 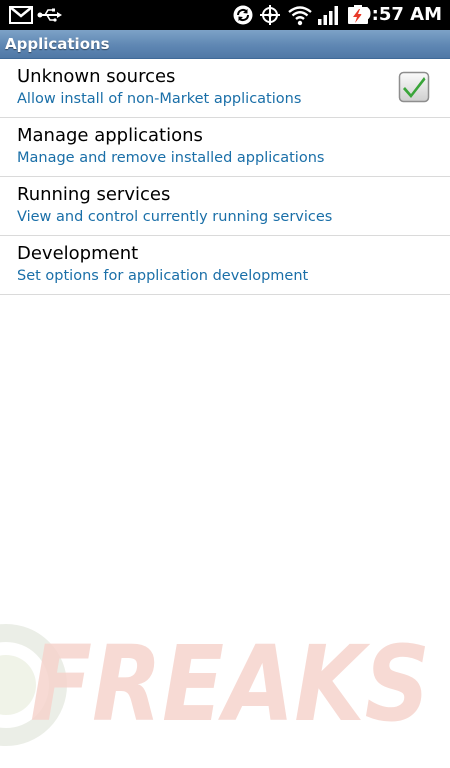 I want to click on item-summary: Set options for application development, so click(x=163, y=276).